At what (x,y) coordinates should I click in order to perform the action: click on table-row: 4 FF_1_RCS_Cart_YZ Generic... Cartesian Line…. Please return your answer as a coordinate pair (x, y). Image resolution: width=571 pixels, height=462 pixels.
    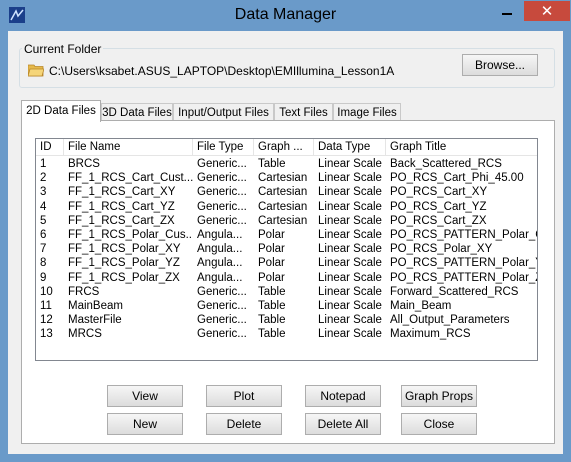
    Looking at the image, I should click on (286, 207).